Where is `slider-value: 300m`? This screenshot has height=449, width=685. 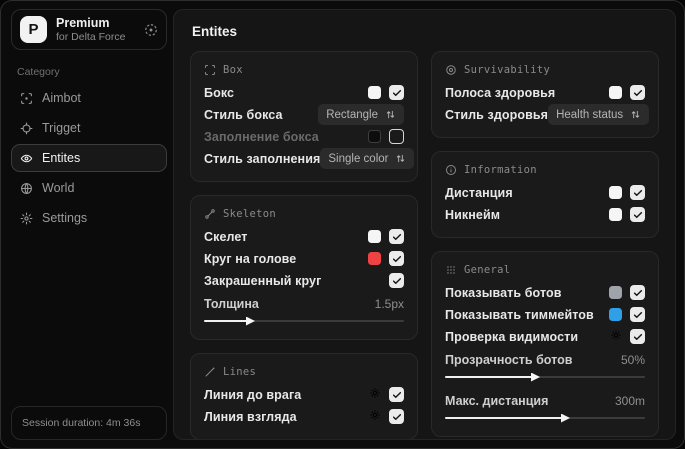 slider-value: 300m is located at coordinates (629, 400).